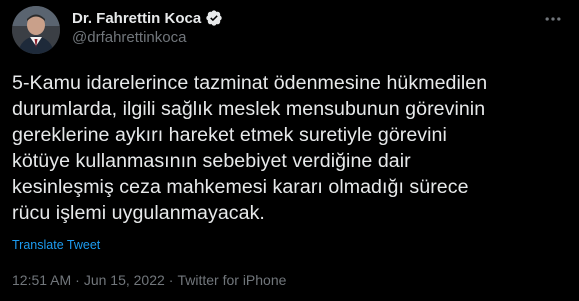 This screenshot has width=579, height=301. I want to click on avatar, so click(36, 30).